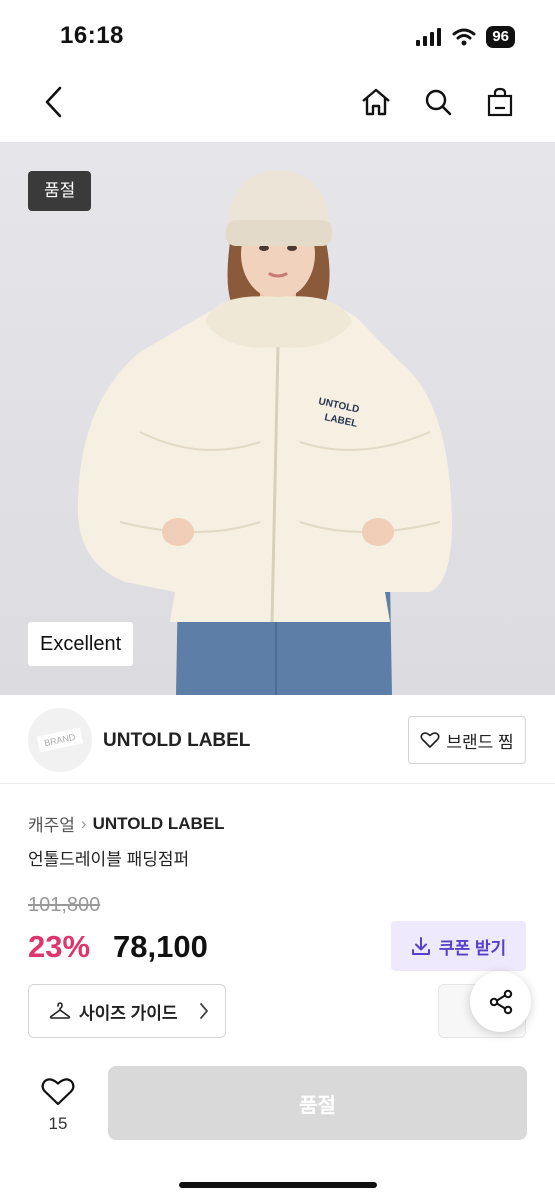  I want to click on brand-name: UNTOLD LABEL, so click(176, 741).